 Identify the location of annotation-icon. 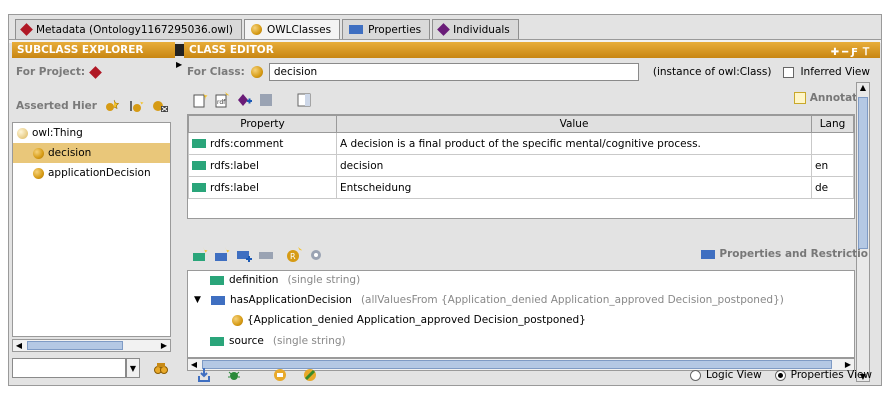
(799, 98).